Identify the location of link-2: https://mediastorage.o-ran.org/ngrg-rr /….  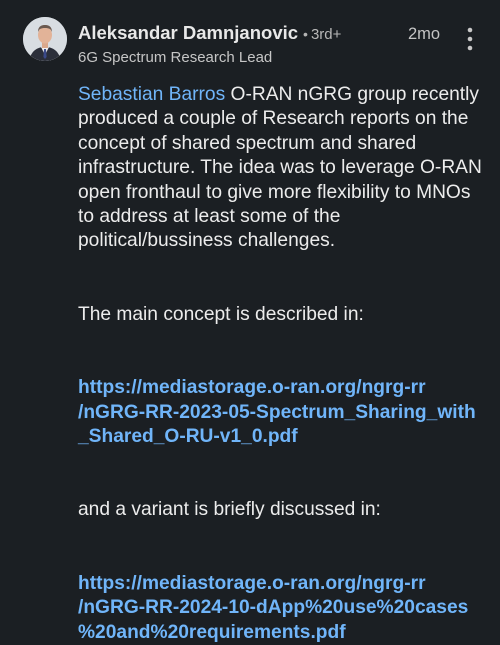
(283, 608).